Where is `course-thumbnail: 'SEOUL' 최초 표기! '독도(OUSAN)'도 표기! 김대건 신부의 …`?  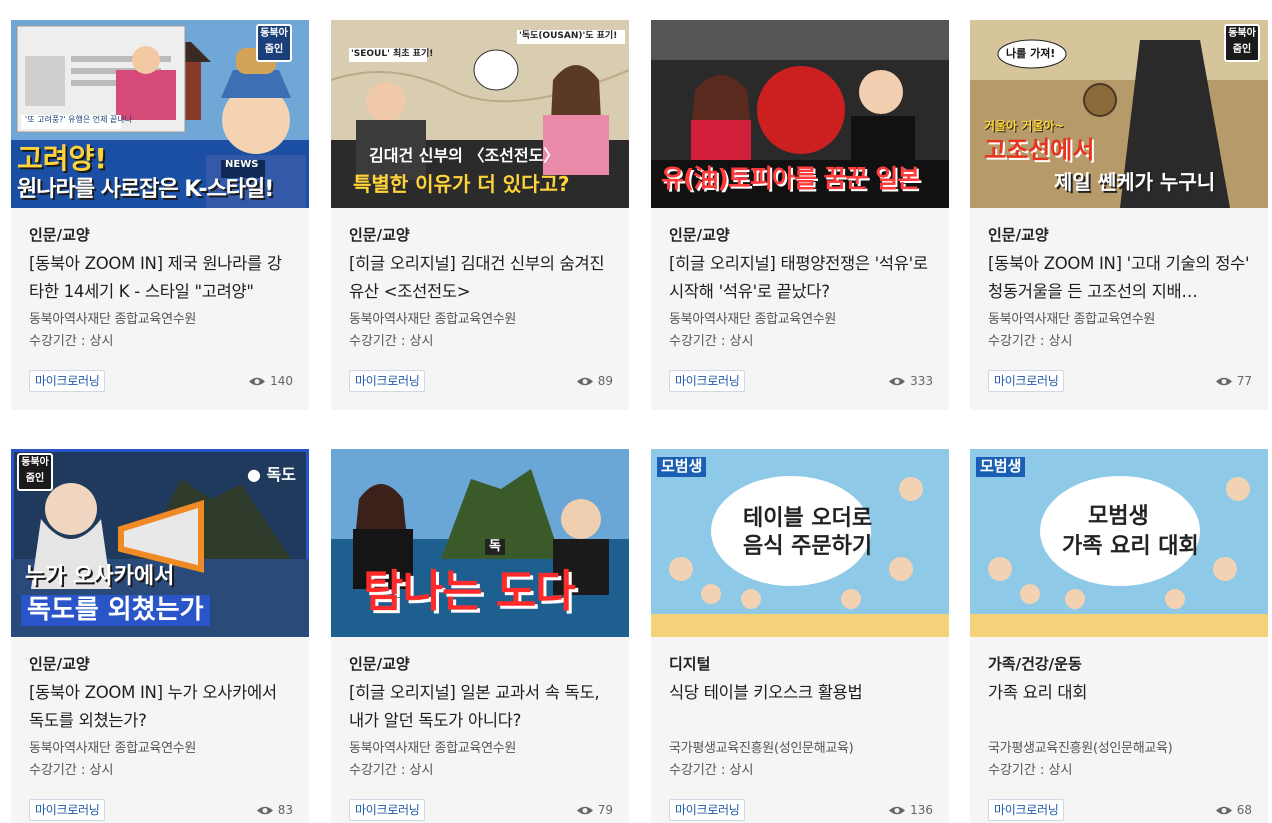 course-thumbnail: 'SEOUL' 최초 표기! '독도(OUSAN)'도 표기! 김대건 신부의 … is located at coordinates (480, 114).